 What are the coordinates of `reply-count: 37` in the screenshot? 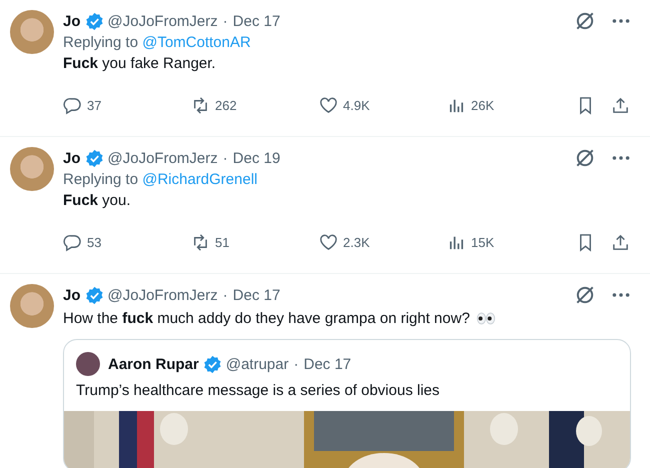 It's located at (94, 105).